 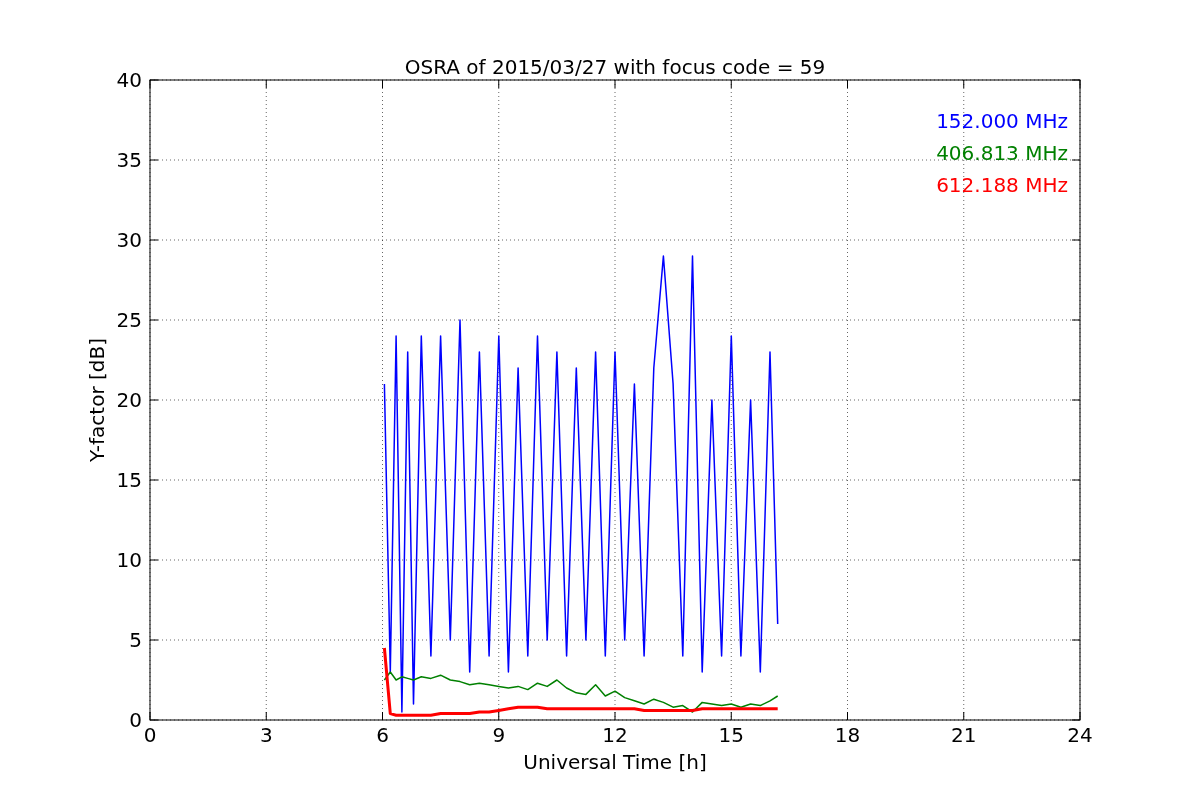 I want to click on y-tick-label: 25, so click(x=129, y=320).